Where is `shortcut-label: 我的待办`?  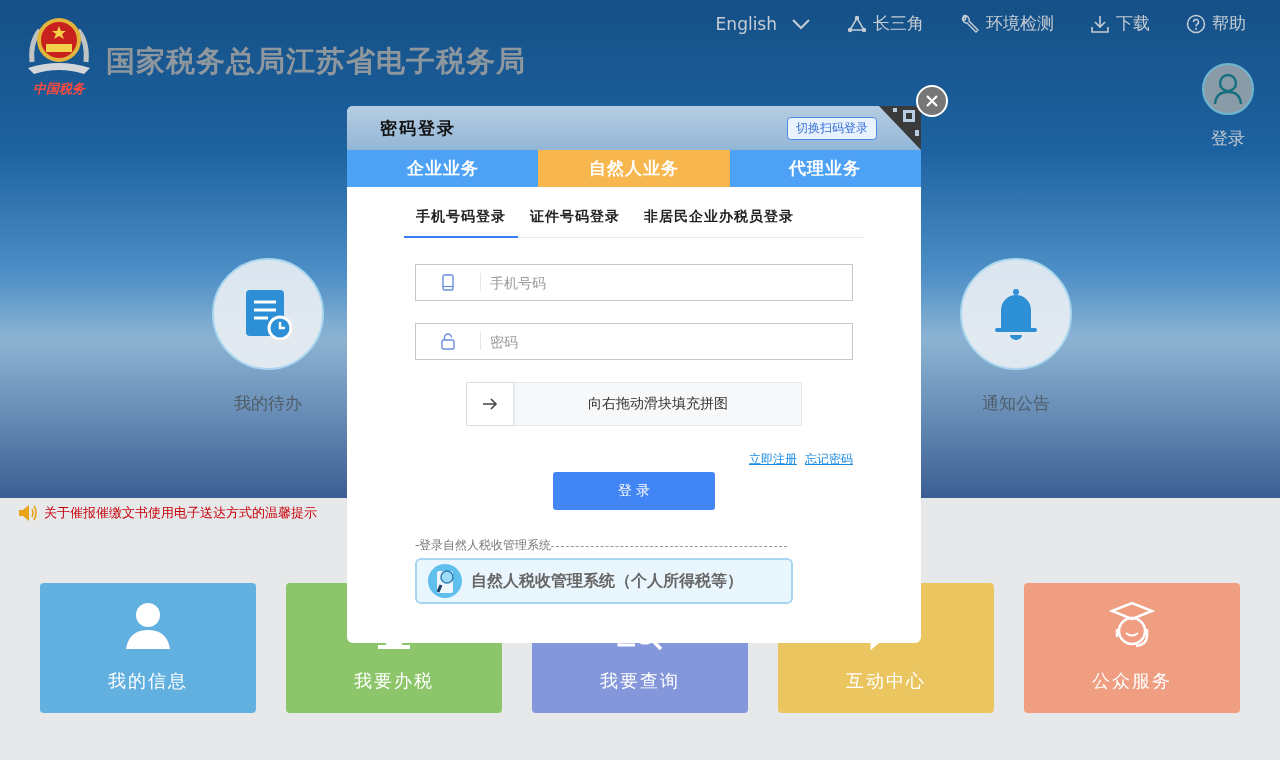 shortcut-label: 我的待办 is located at coordinates (268, 403).